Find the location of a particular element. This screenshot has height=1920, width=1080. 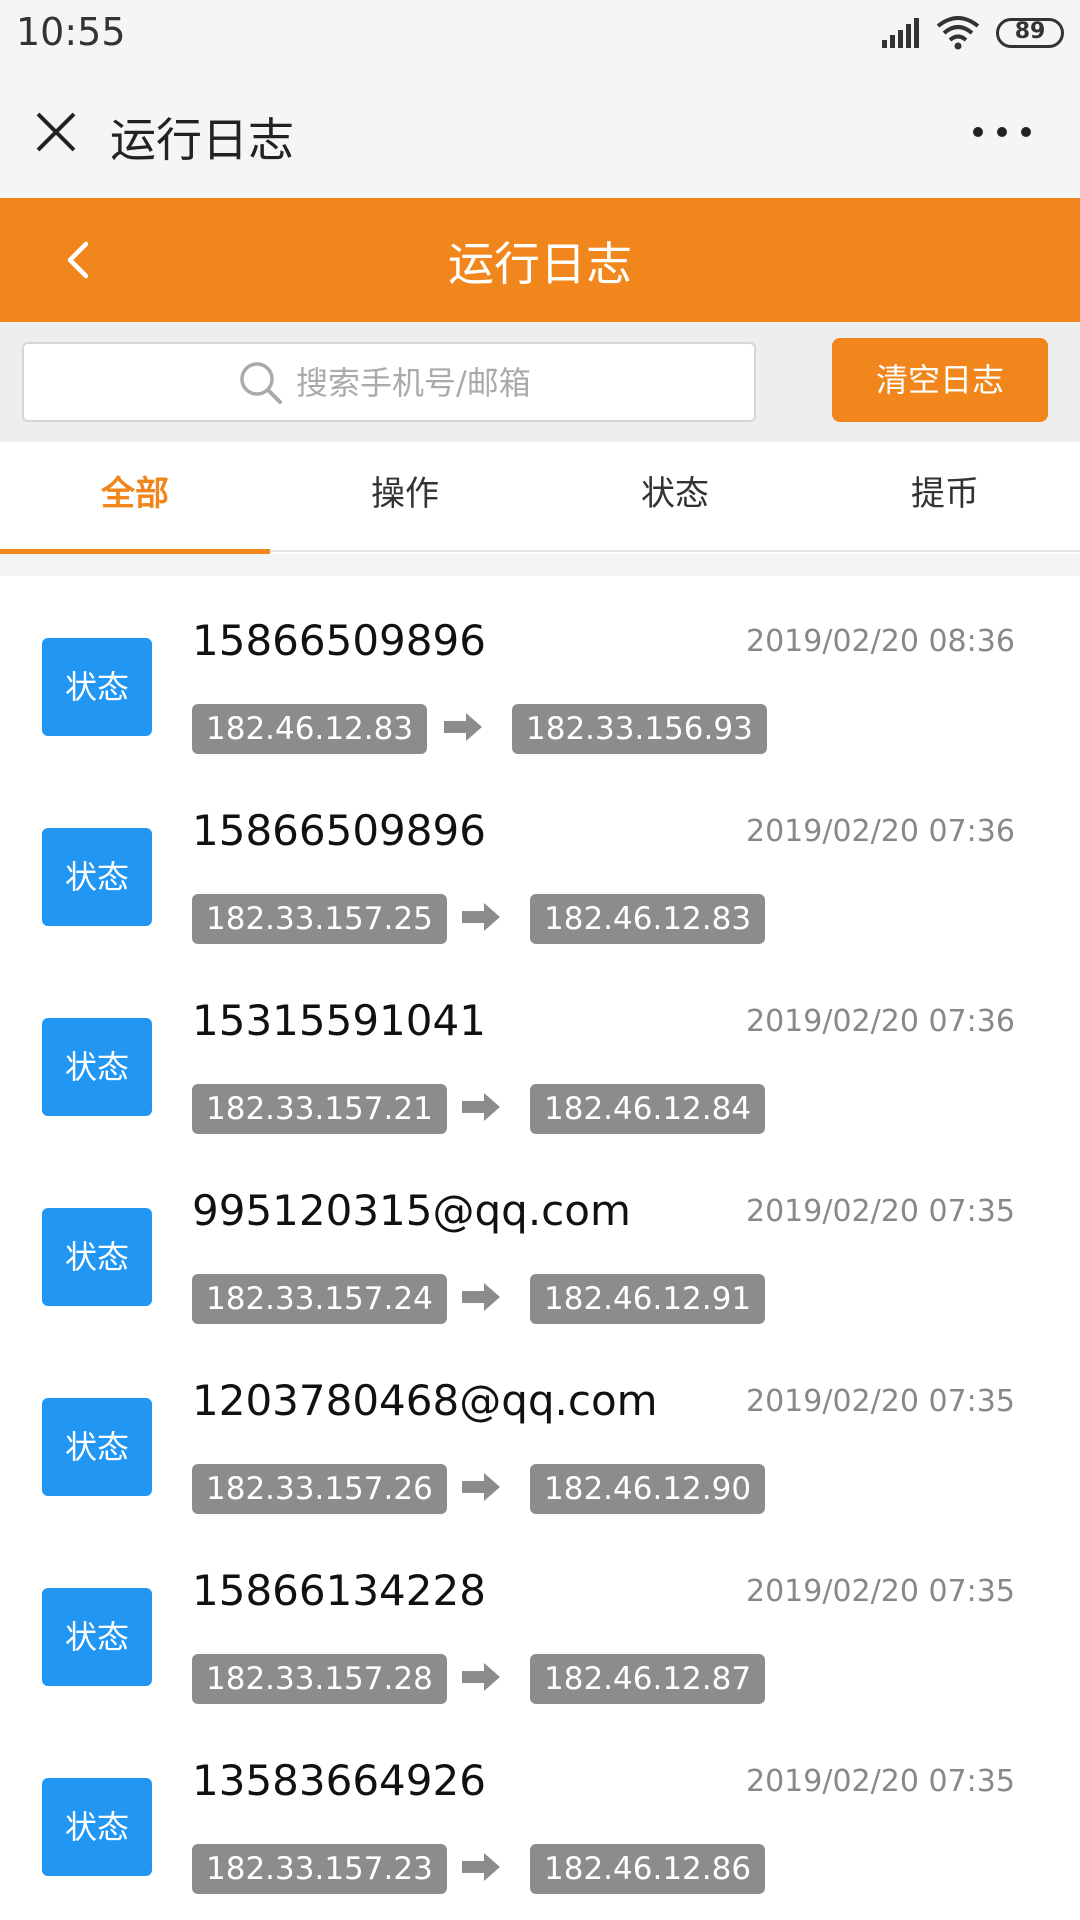

battery-icon: 89 is located at coordinates (1030, 33).